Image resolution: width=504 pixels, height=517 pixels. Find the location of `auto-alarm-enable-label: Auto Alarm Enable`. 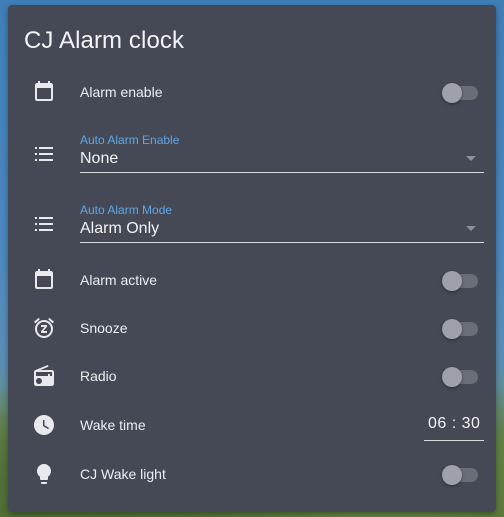

auto-alarm-enable-label: Auto Alarm Enable is located at coordinates (130, 140).